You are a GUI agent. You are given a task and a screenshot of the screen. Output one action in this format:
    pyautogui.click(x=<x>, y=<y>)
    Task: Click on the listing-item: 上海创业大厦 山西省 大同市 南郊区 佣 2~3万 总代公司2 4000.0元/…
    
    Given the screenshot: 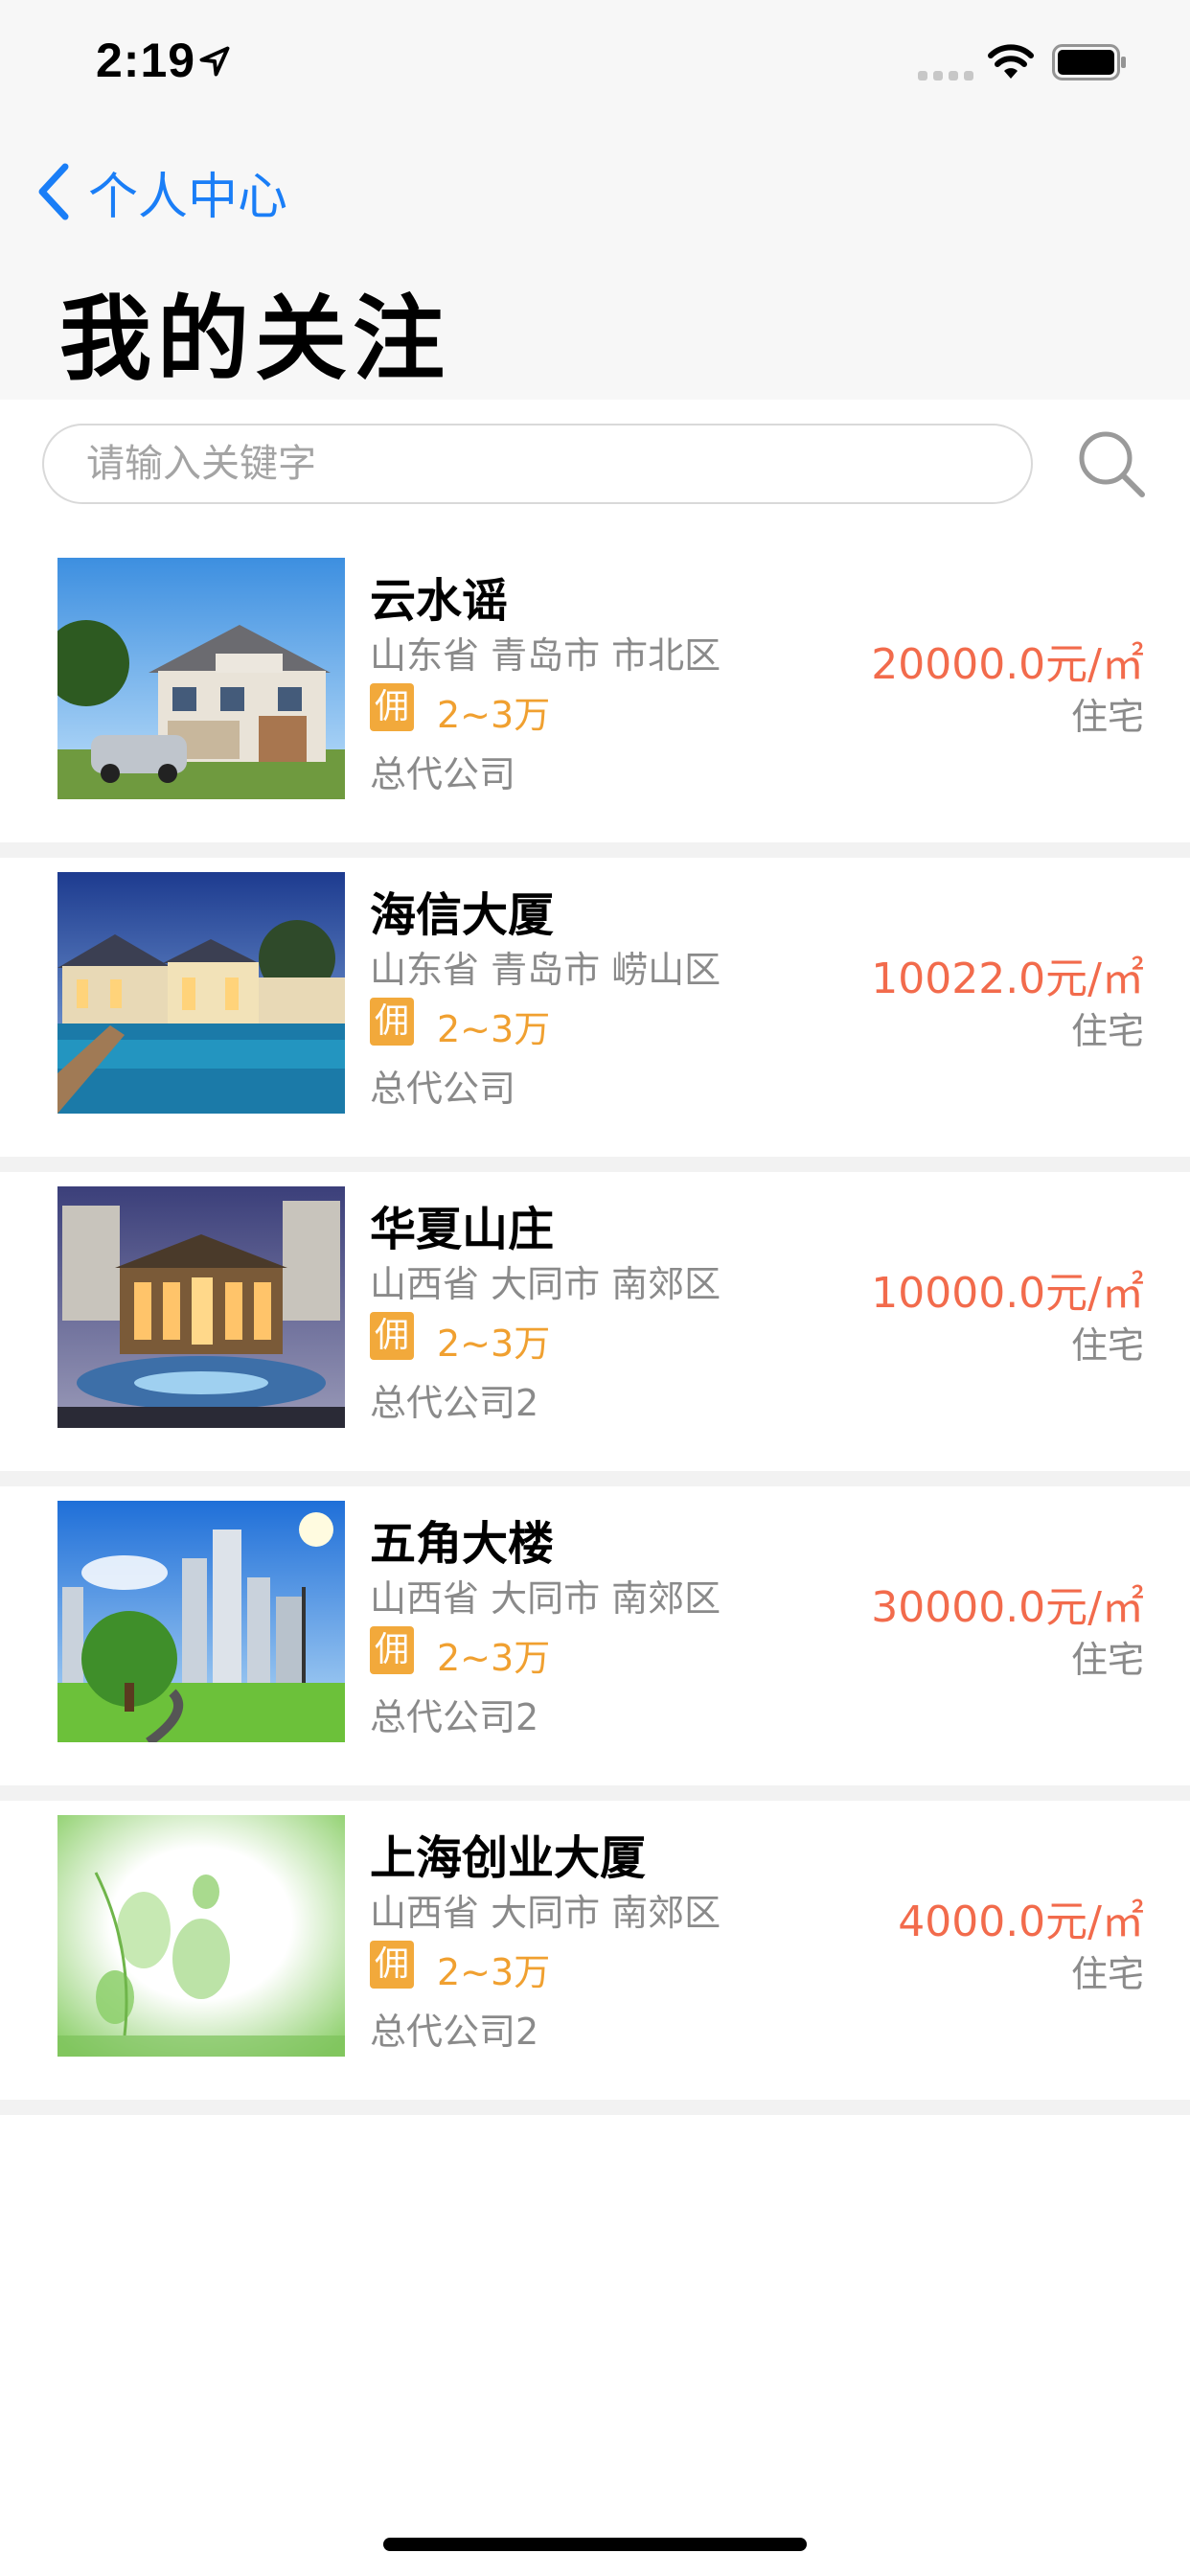 What is the action you would take?
    pyautogui.click(x=595, y=1958)
    